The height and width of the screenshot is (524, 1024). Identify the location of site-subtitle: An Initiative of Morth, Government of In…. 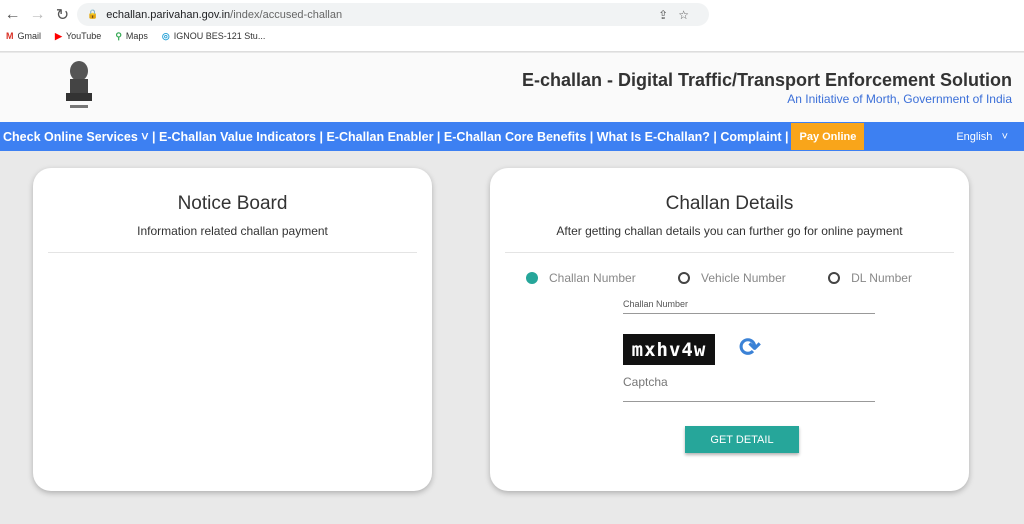
(899, 99).